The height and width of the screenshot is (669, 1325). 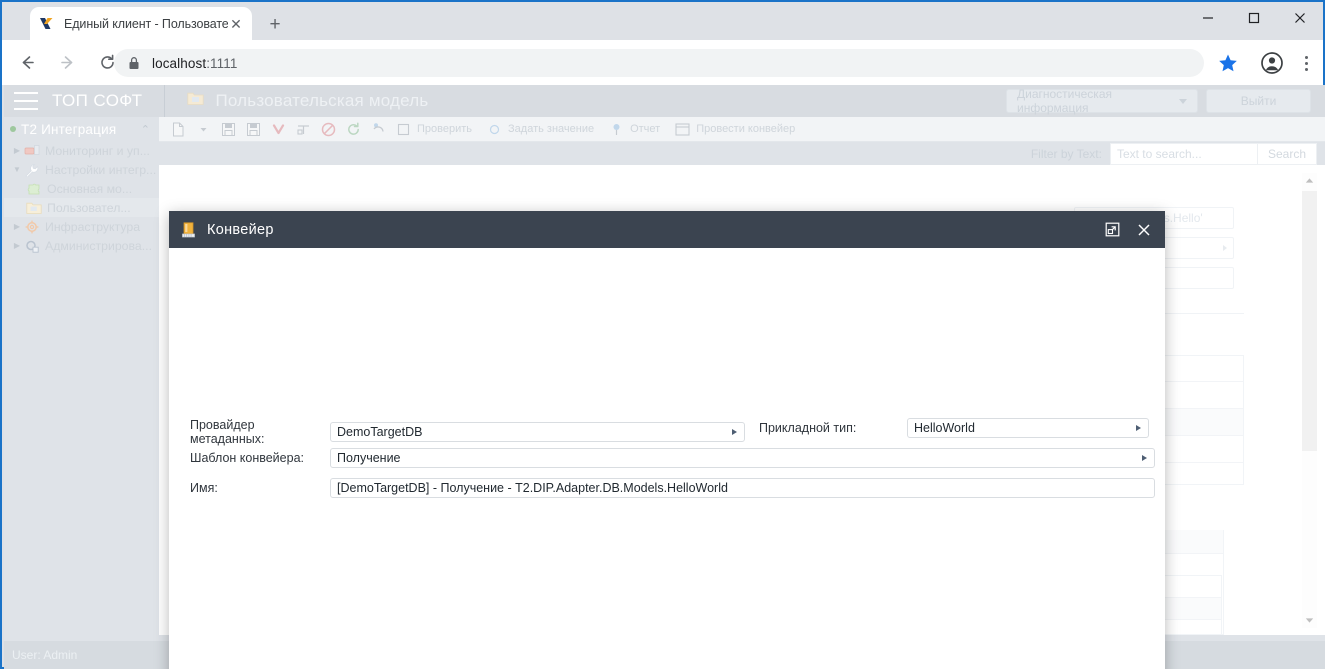 What do you see at coordinates (45, 655) in the screenshot?
I see `status-user: User: Admin` at bounding box center [45, 655].